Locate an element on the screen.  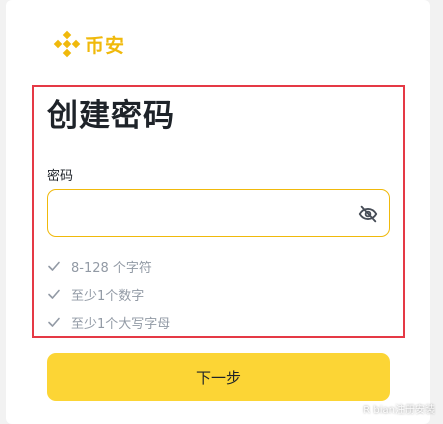
rule-number: 至少1个数字 is located at coordinates (108, 294).